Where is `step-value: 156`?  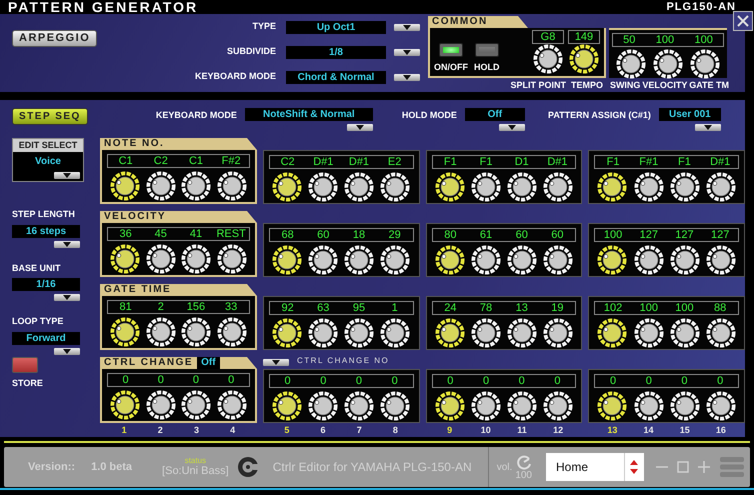 step-value: 156 is located at coordinates (196, 307).